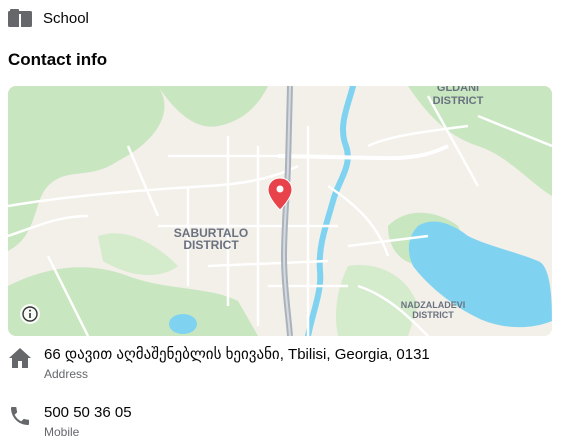 Image resolution: width=565 pixels, height=446 pixels. What do you see at coordinates (20, 358) in the screenshot?
I see `home-icon` at bounding box center [20, 358].